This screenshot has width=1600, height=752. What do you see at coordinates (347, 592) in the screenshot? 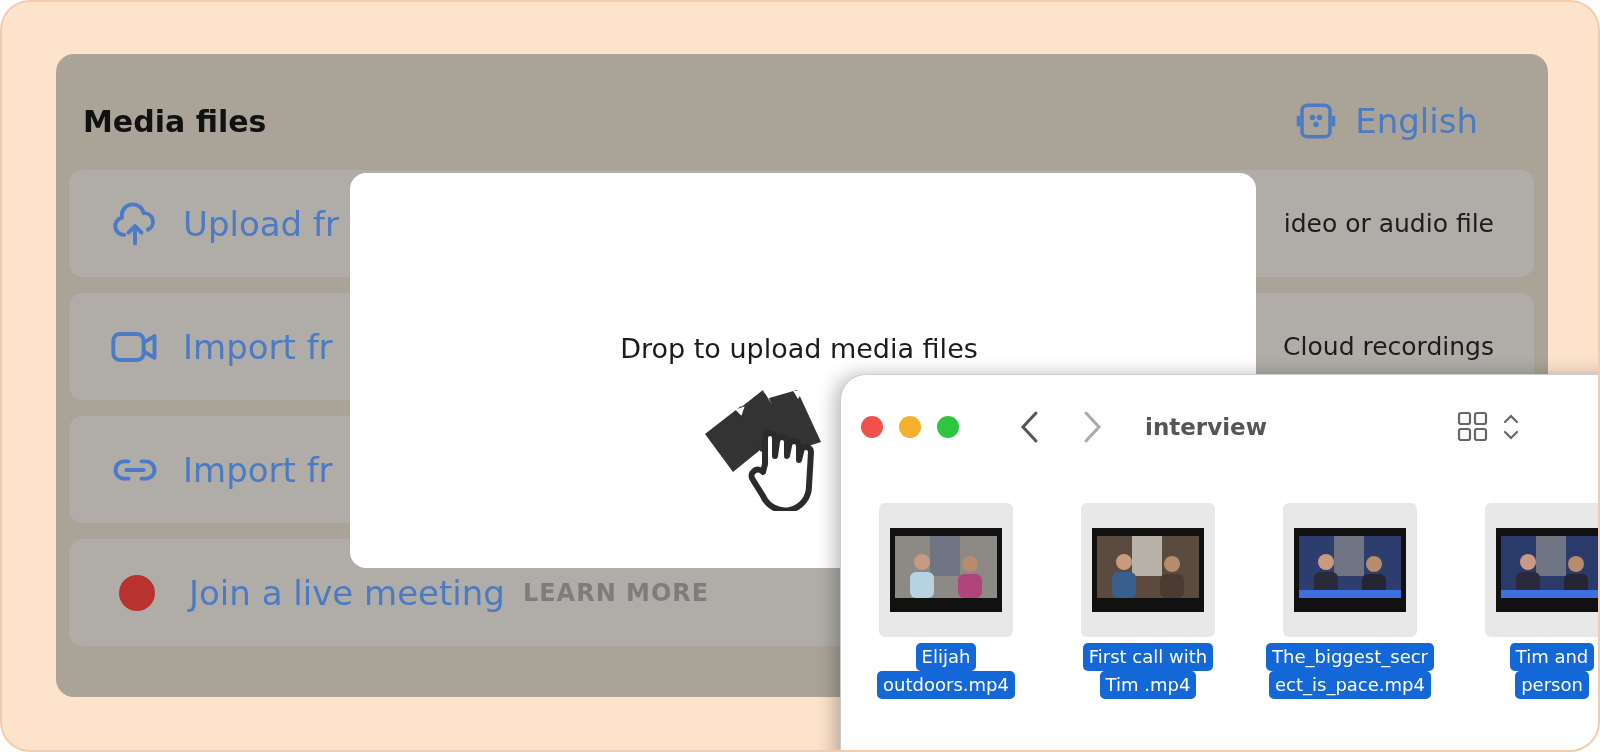
I see `option-label: Join a live meeting` at bounding box center [347, 592].